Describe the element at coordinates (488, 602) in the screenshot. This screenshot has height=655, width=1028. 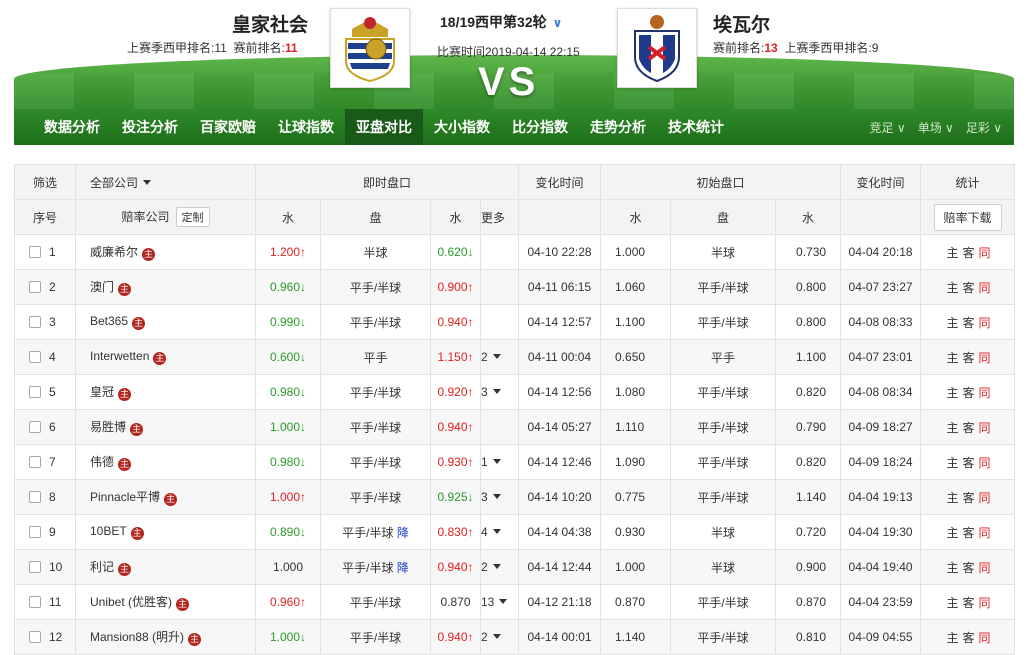
I see `more-count: 13` at that location.